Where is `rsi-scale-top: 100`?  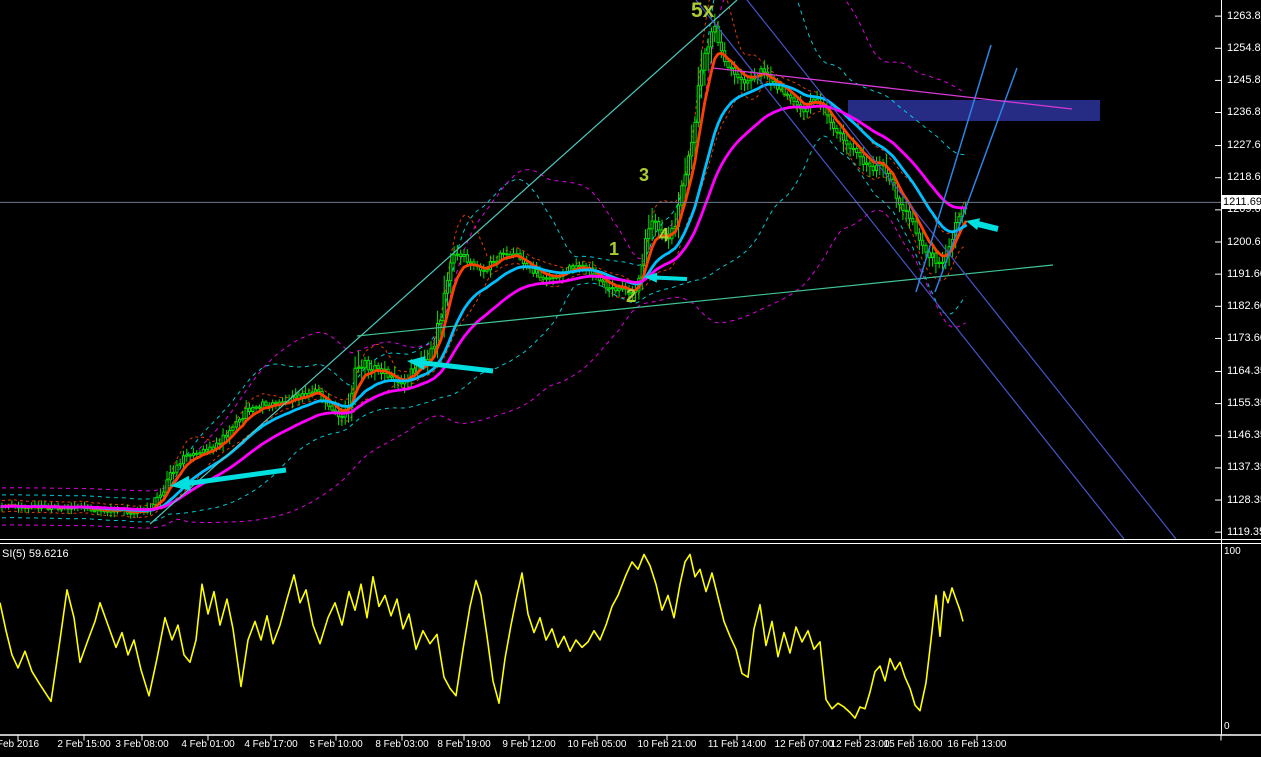
rsi-scale-top: 100 is located at coordinates (1232, 551).